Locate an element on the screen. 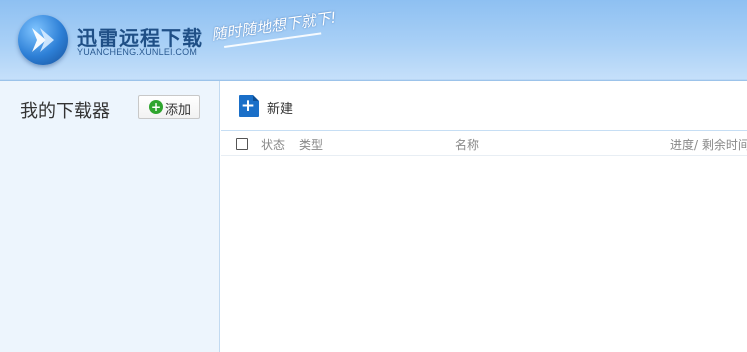 The width and height of the screenshot is (747, 352). new-task-button: + 新建 is located at coordinates (270, 107).